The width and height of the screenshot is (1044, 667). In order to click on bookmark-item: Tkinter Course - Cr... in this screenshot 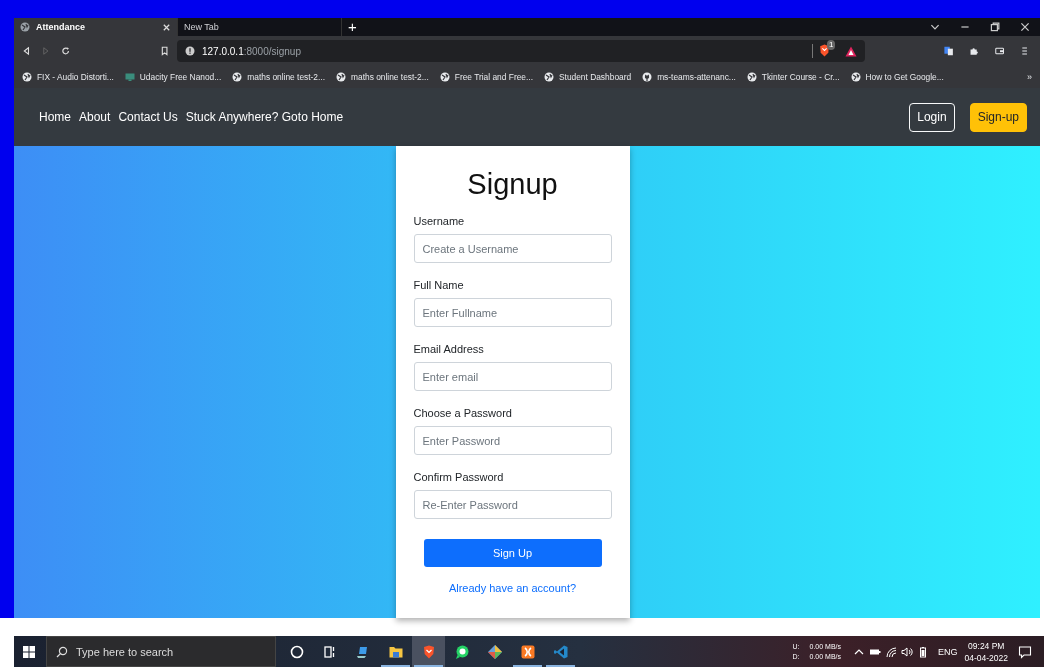, I will do `click(793, 77)`.